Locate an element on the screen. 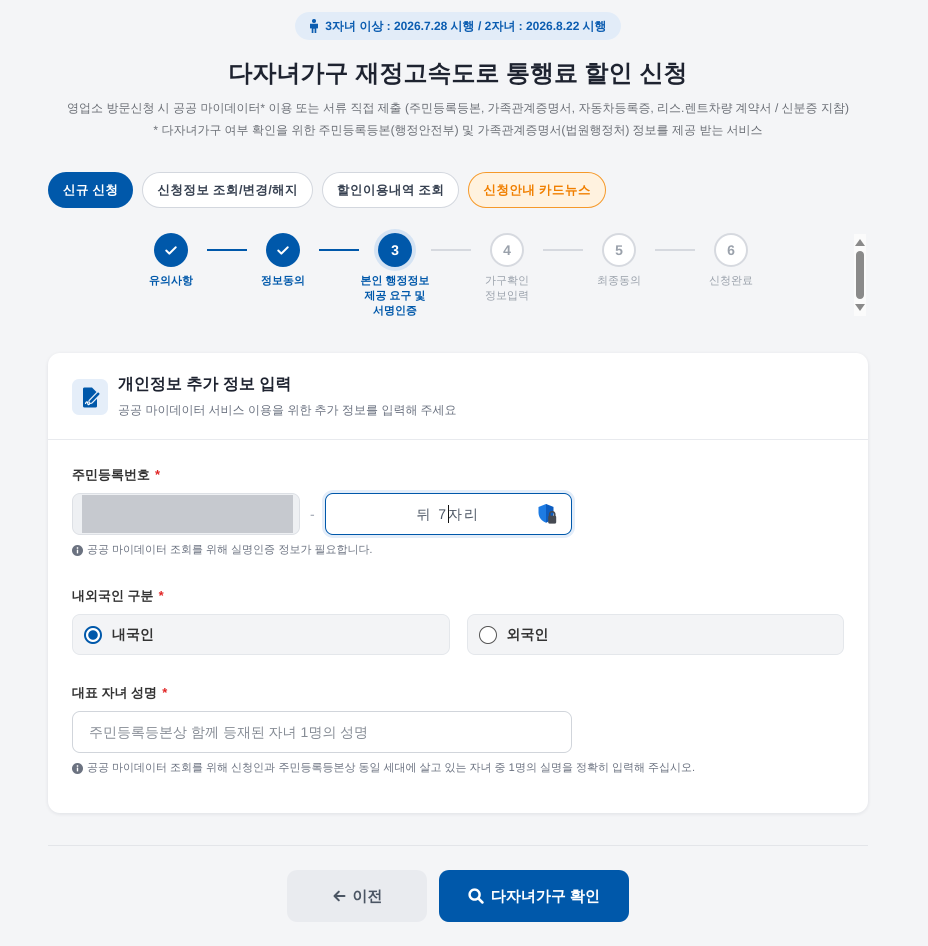  tab: 신규 신청 is located at coordinates (91, 190).